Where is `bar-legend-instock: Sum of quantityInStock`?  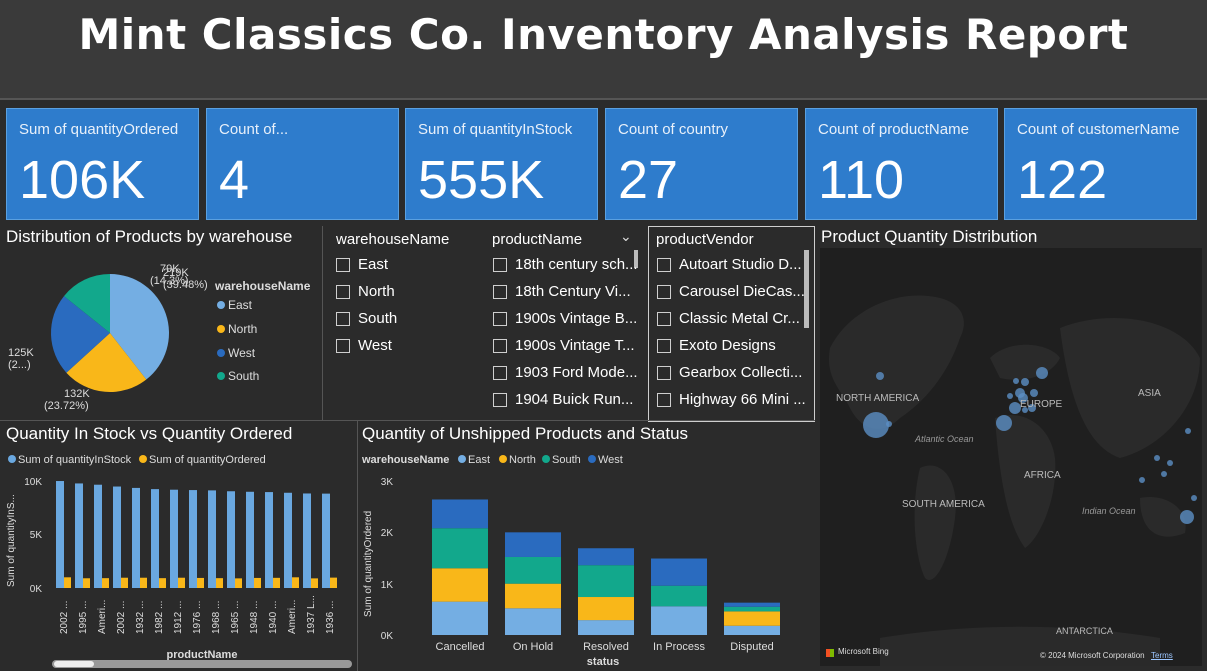
bar-legend-instock: Sum of quantityInStock is located at coordinates (75, 460).